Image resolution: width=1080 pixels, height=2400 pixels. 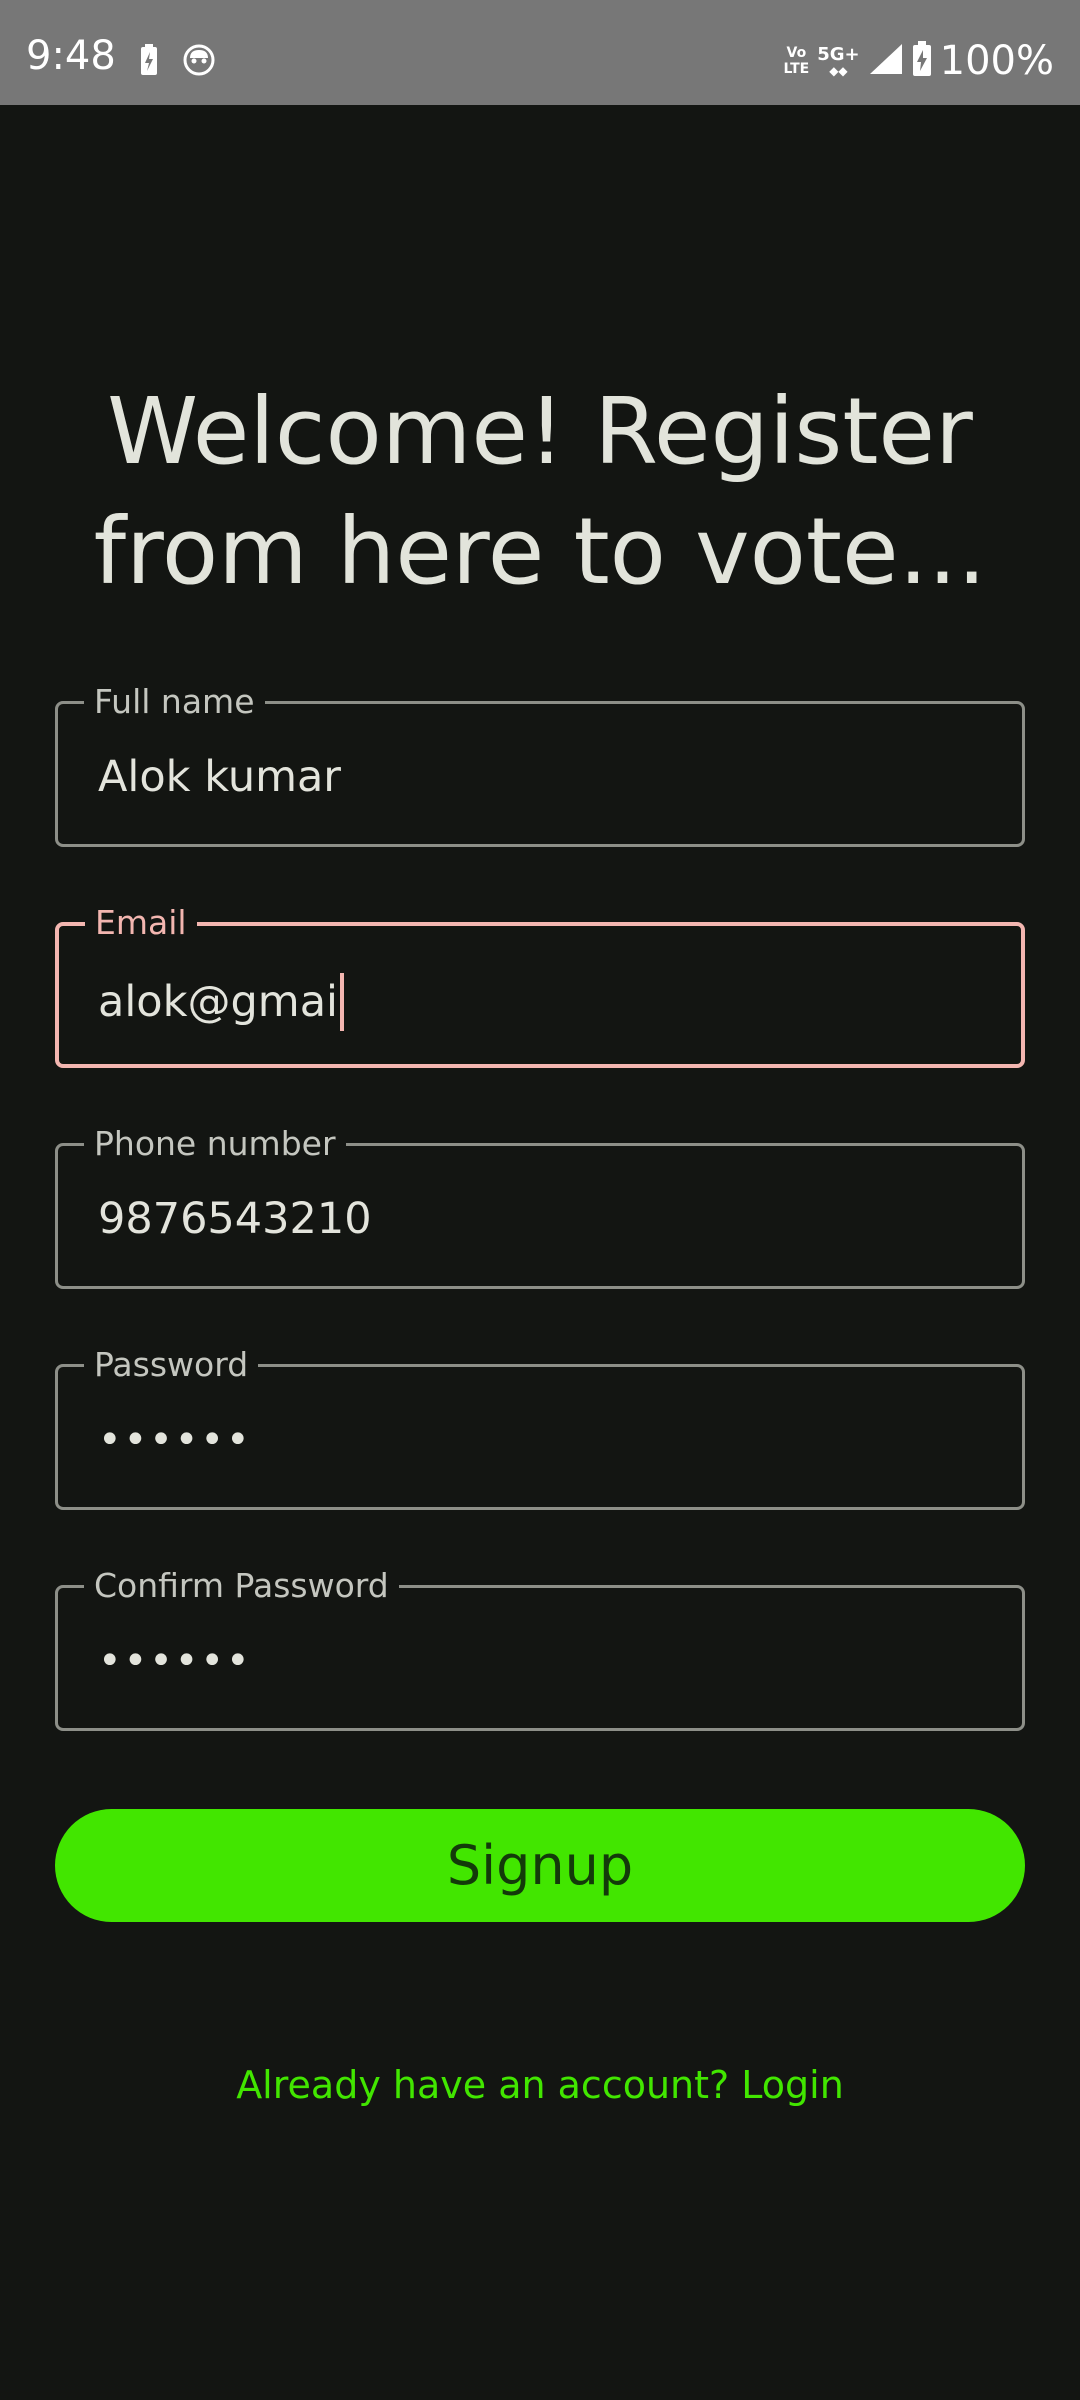 What do you see at coordinates (540, 2085) in the screenshot?
I see `login-link: Already have an account? Login` at bounding box center [540, 2085].